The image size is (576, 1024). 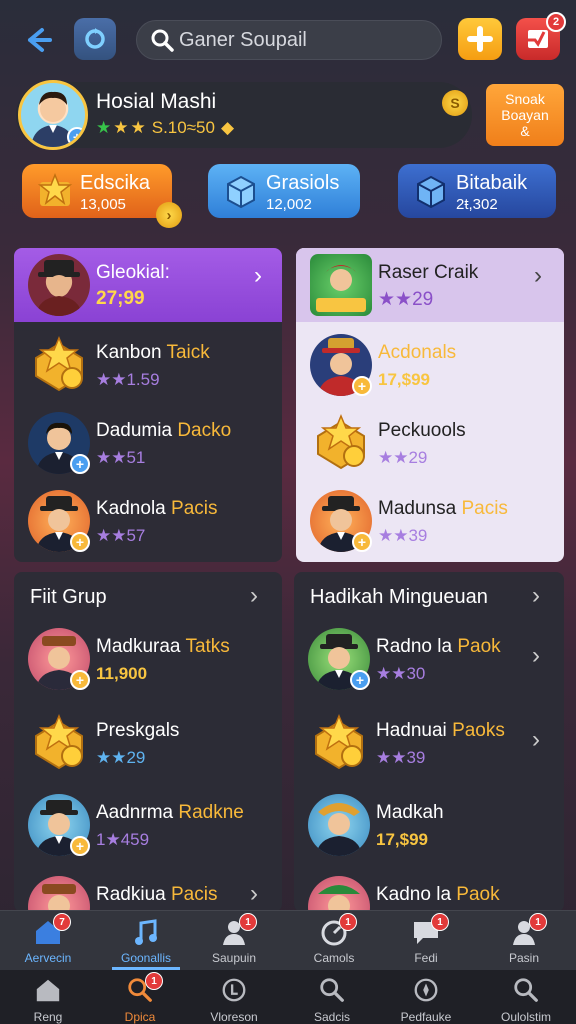 I want to click on item-name: Radkiua Pacis, so click(x=157, y=894).